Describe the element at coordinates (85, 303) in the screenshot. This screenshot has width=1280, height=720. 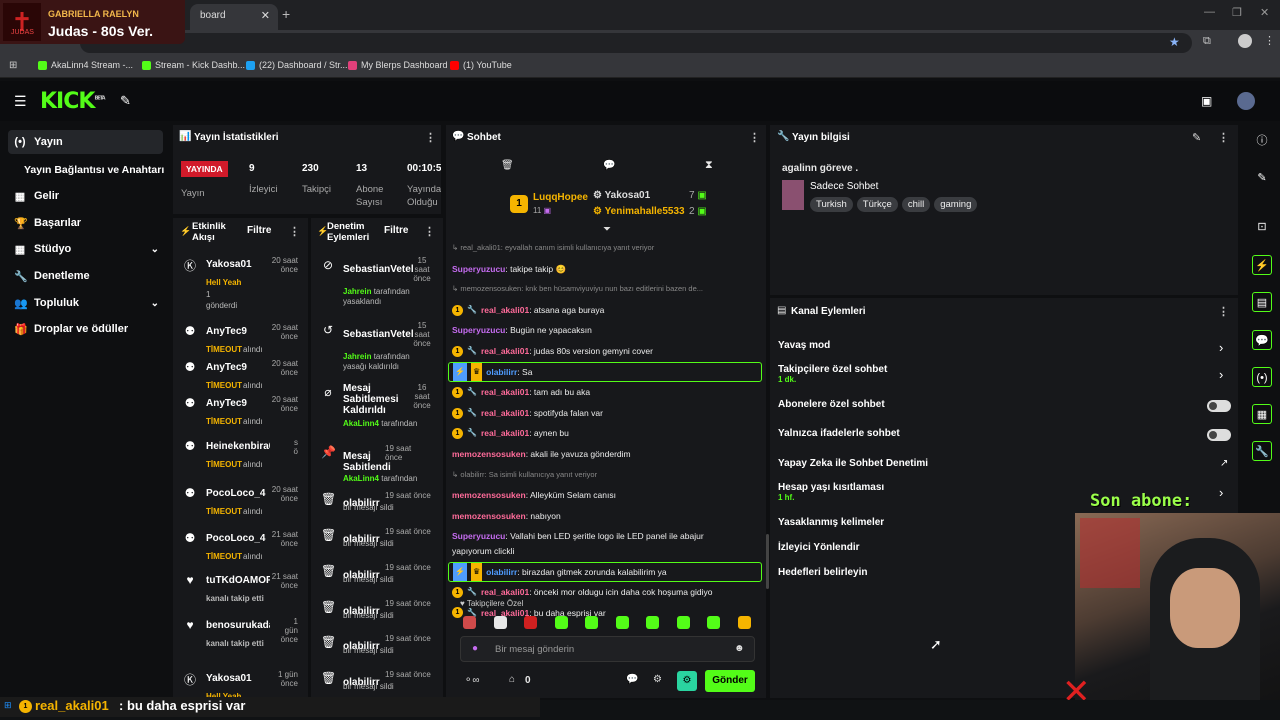
I see `nav-item: 👥 Topluluk ⌄` at that location.